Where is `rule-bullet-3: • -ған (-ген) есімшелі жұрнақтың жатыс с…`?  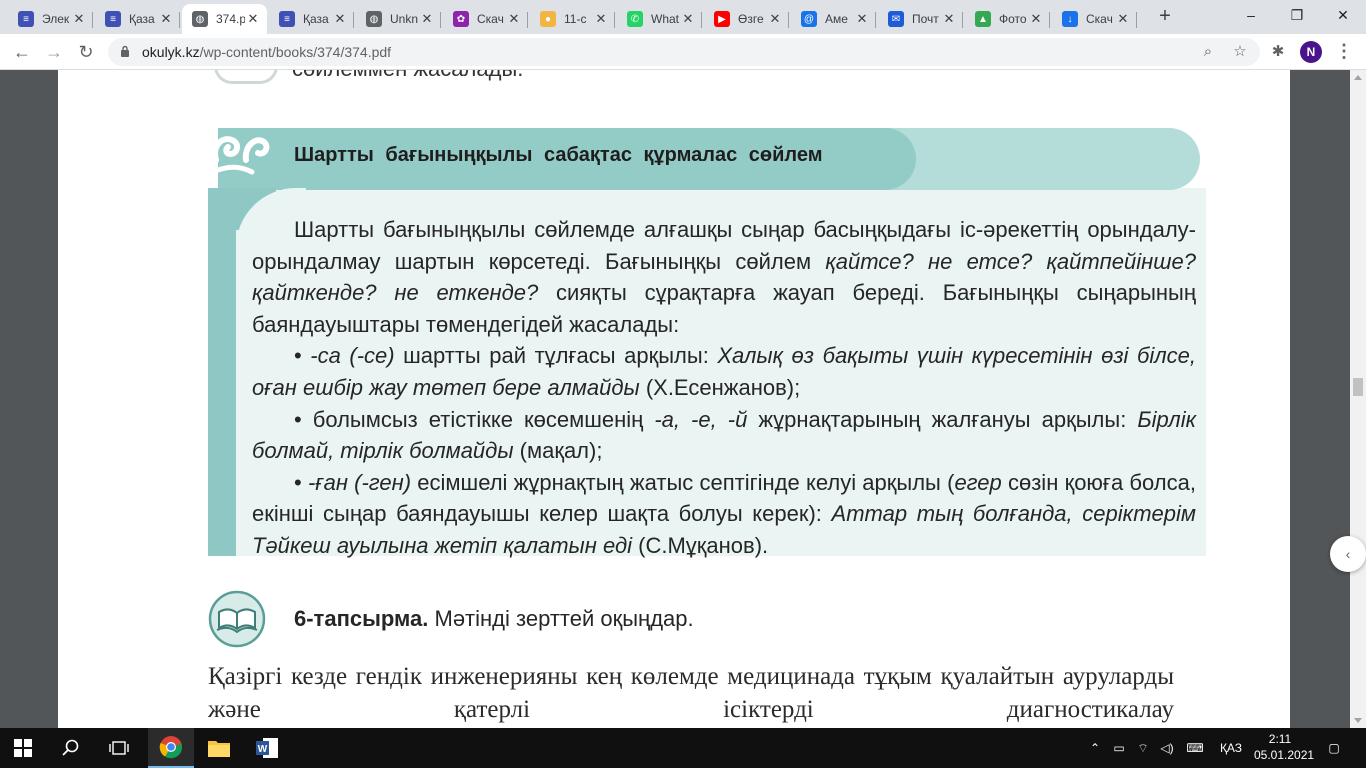 rule-bullet-3: • -ған (-ген) есімшелі жұрнақтың жатыс с… is located at coordinates (724, 514).